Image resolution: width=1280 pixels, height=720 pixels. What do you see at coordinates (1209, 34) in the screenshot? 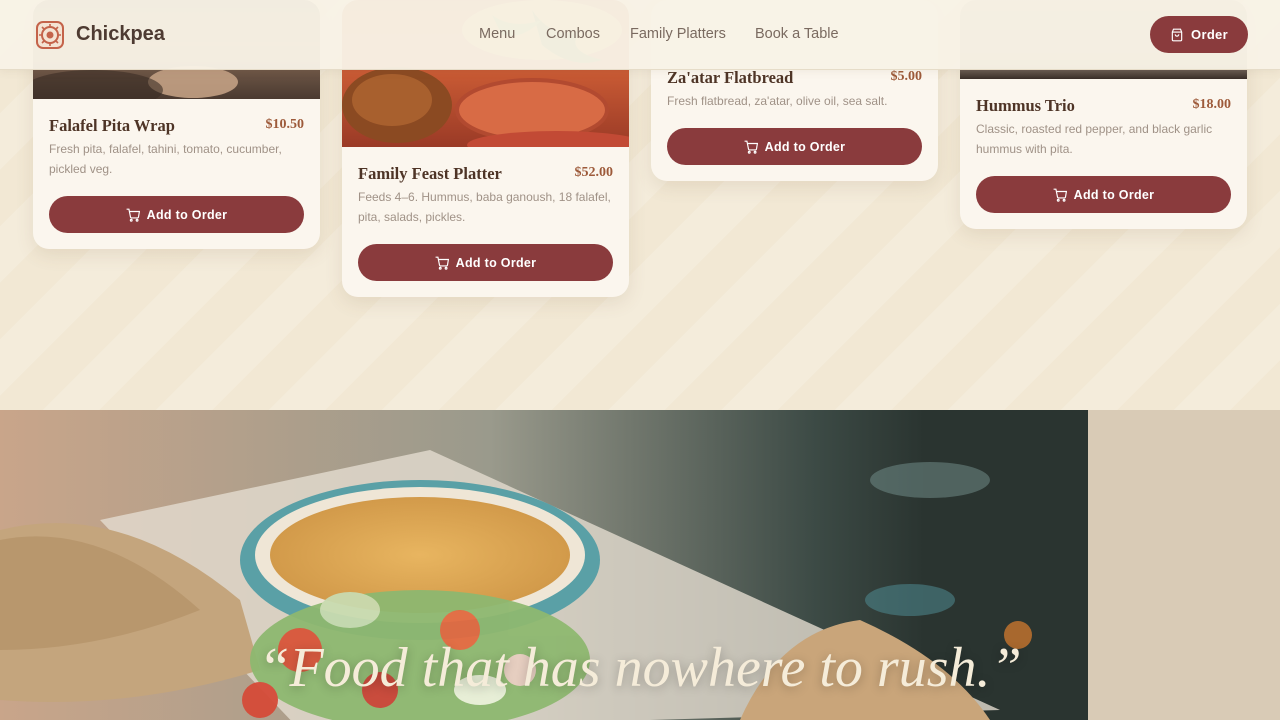
I see `order-button-label: Order` at bounding box center [1209, 34].